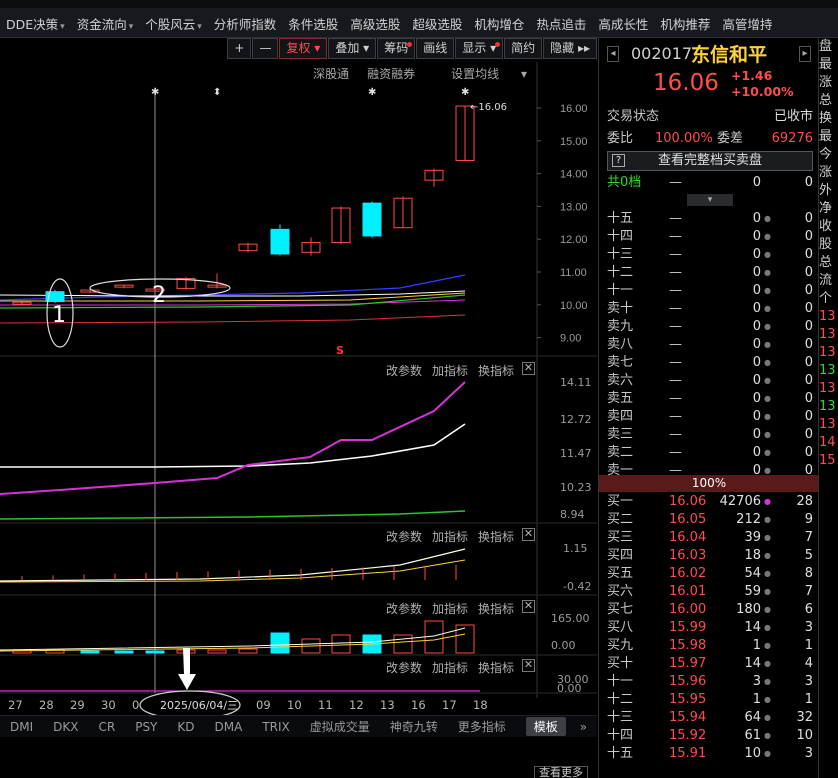  Describe the element at coordinates (709, 71) in the screenshot. I see `stock-header: ◂ 002017 东信和平 ▸ 16.06 +1.46 +10.00%` at that location.